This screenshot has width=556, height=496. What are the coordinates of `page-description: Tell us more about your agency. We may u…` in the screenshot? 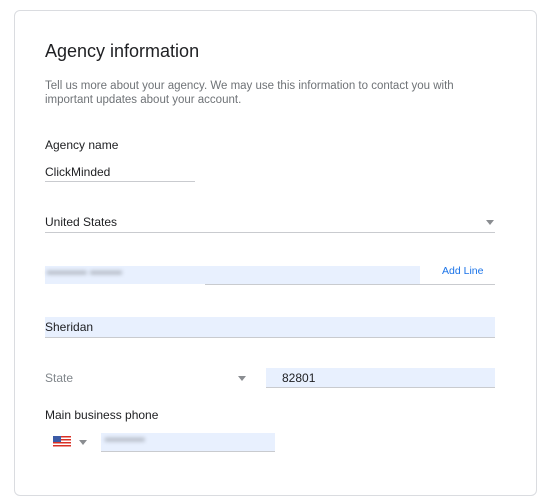 It's located at (249, 93).